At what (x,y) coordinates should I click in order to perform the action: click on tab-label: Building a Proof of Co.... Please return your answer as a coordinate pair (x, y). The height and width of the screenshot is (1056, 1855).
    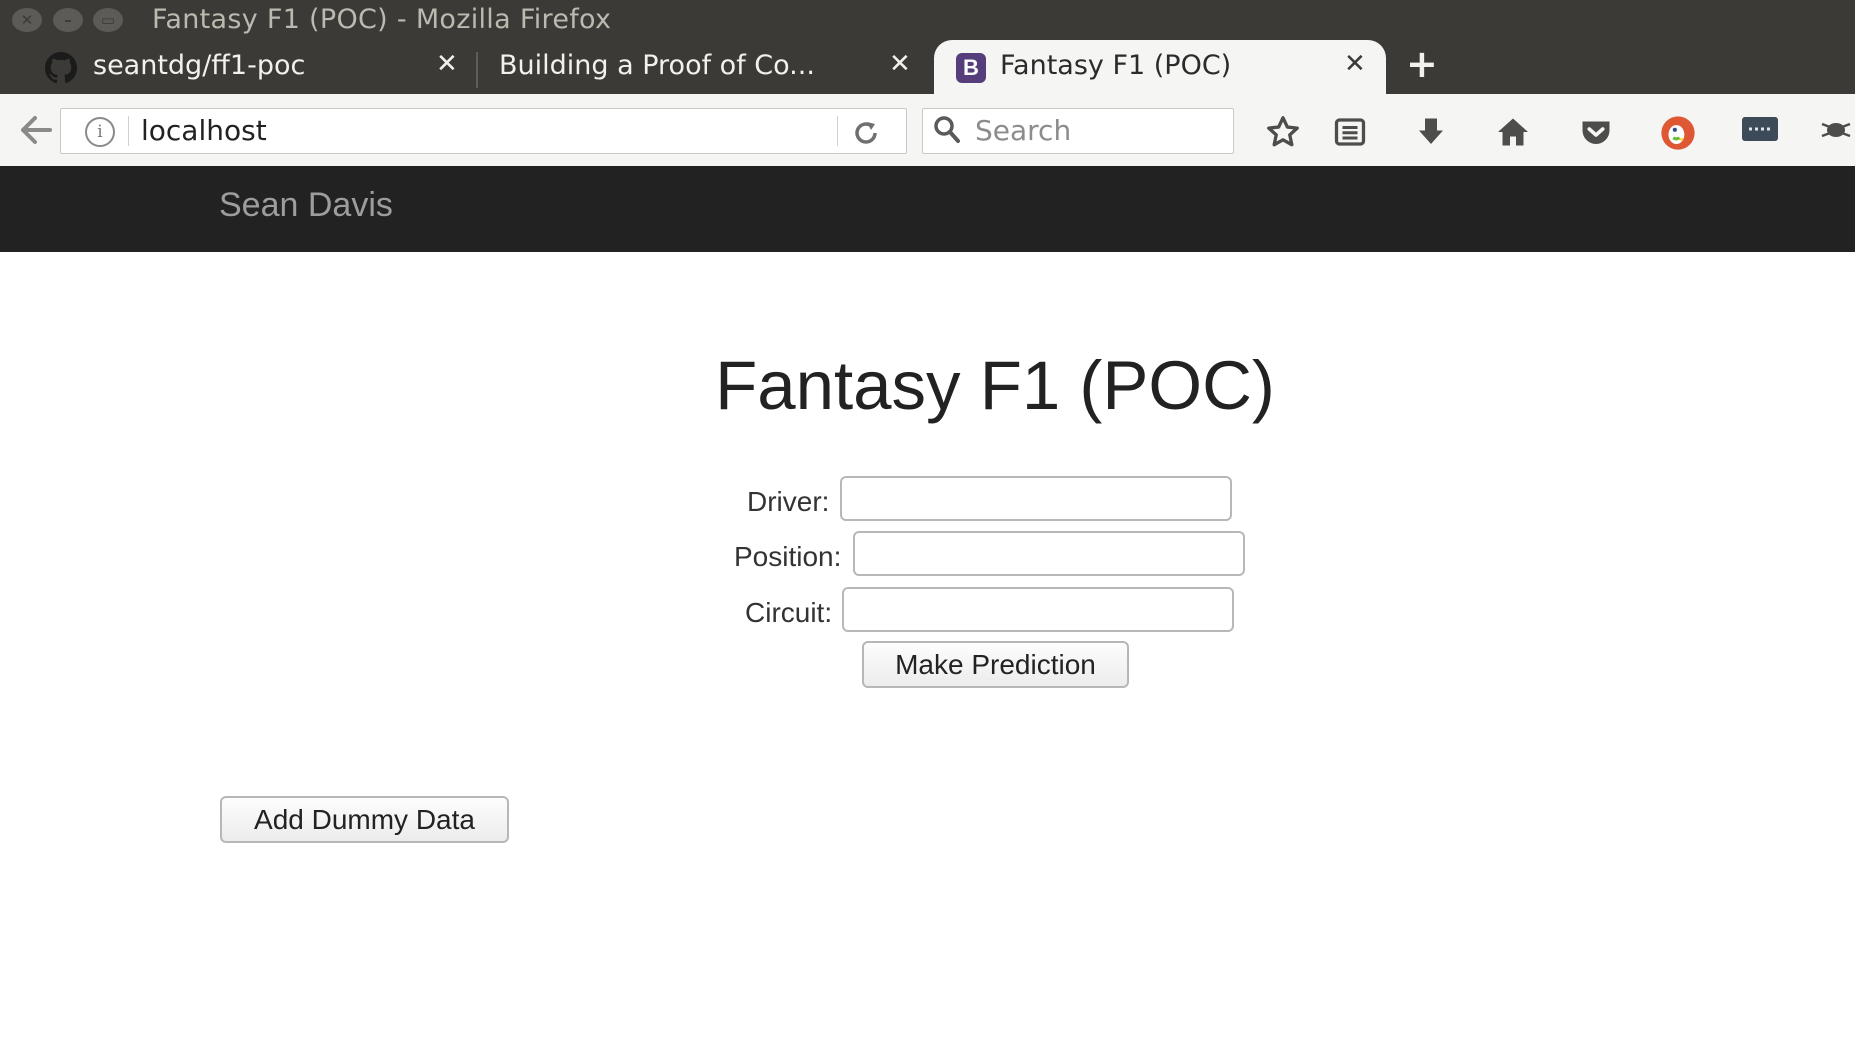
    Looking at the image, I should click on (657, 65).